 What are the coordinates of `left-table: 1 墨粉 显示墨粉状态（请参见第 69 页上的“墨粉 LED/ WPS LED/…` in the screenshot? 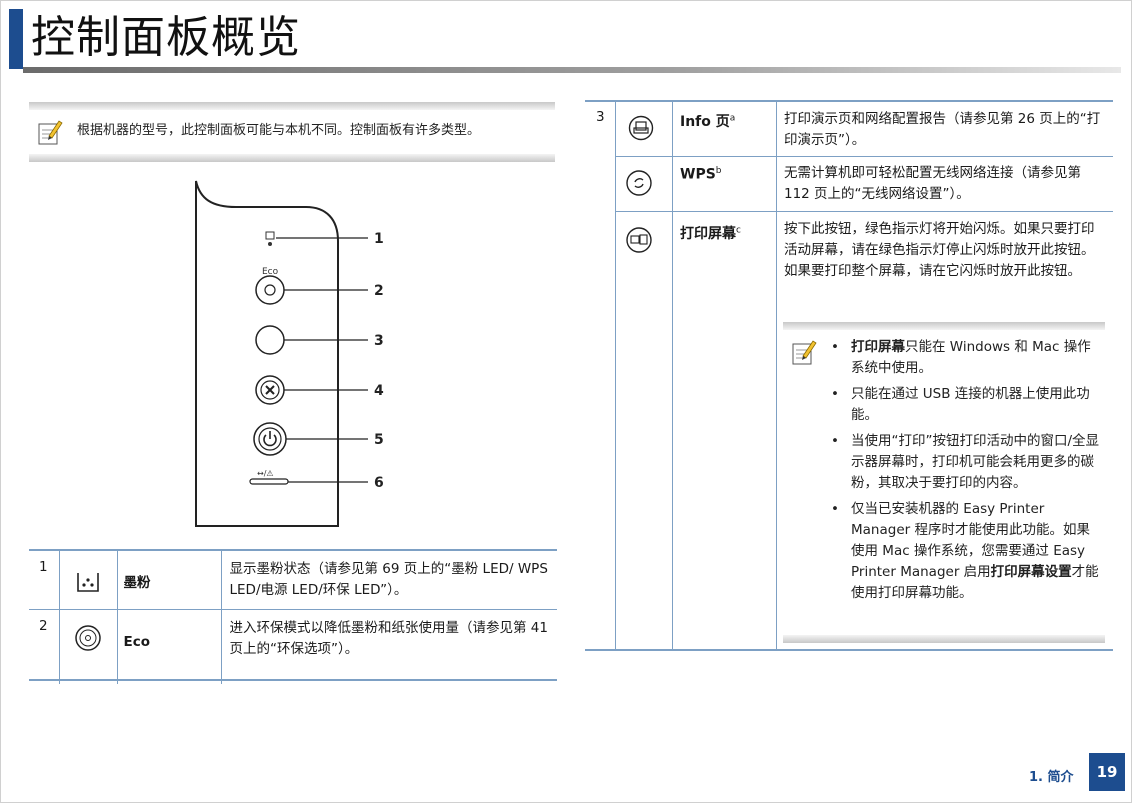 It's located at (293, 617).